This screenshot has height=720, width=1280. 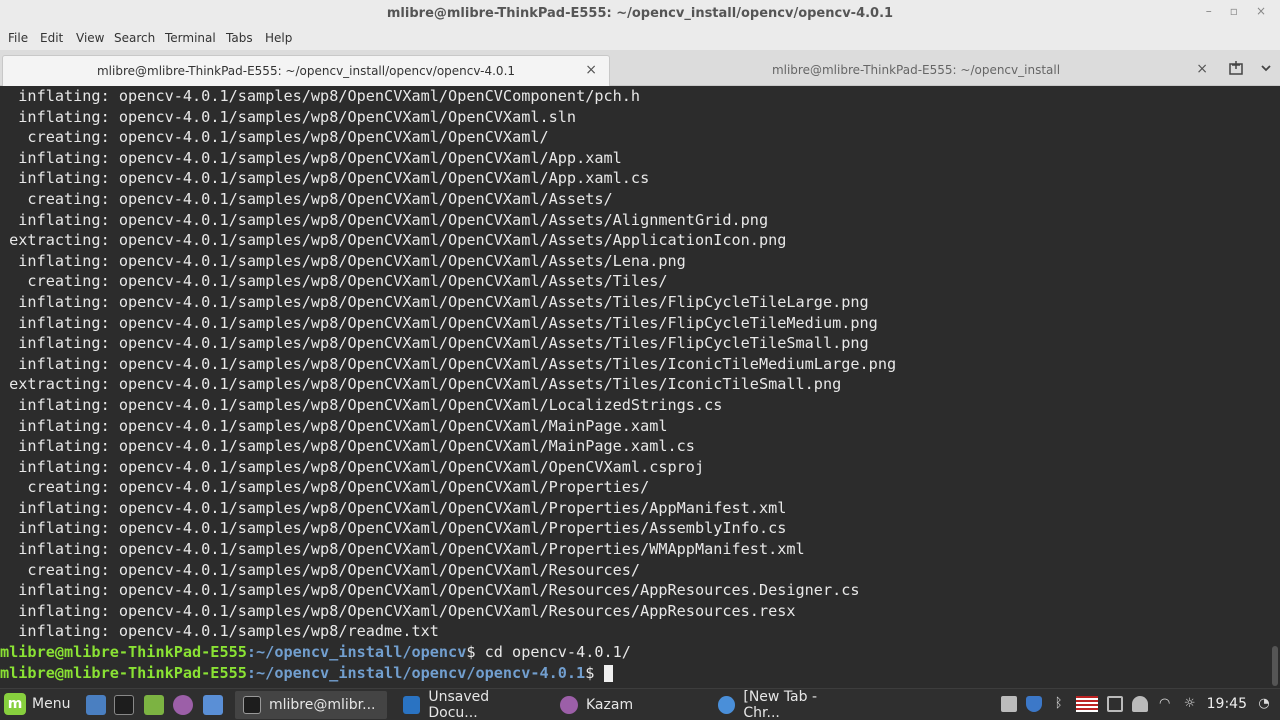 I want to click on task-label: Kazam, so click(x=610, y=705).